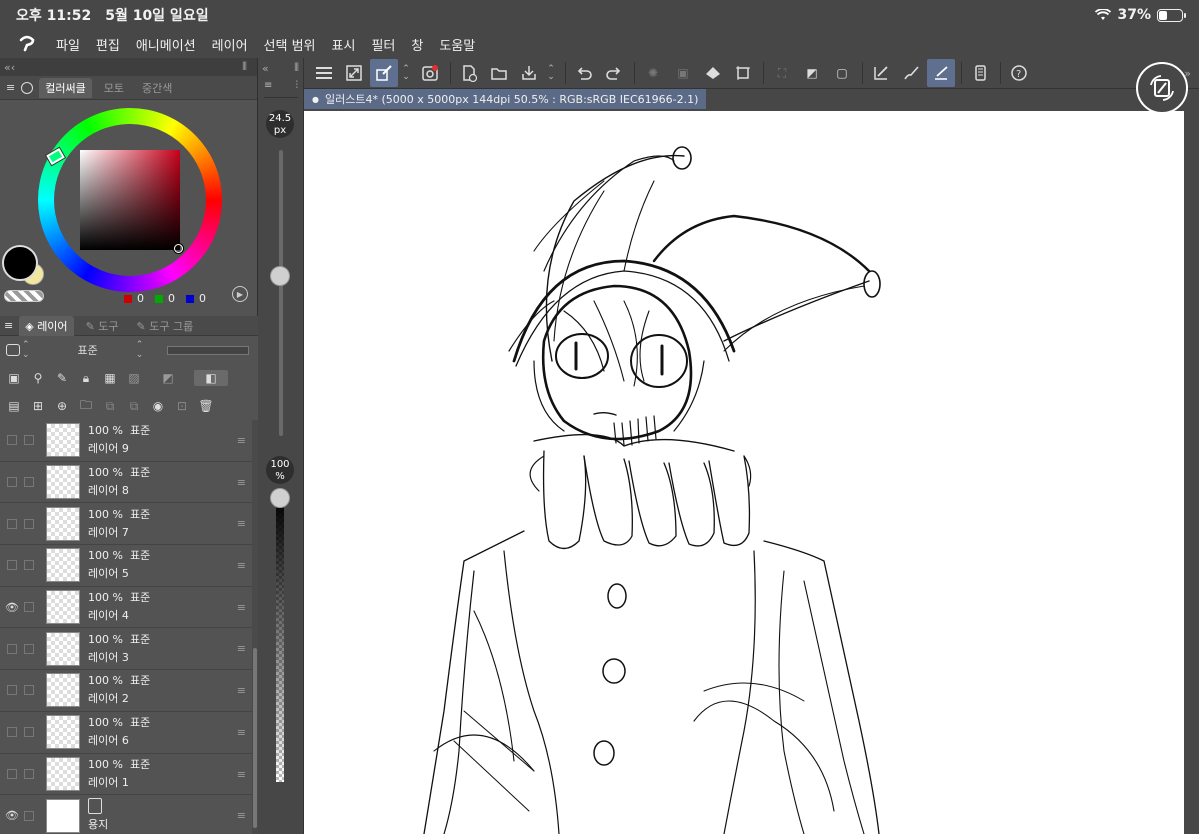  I want to click on fill-icon, so click(713, 73).